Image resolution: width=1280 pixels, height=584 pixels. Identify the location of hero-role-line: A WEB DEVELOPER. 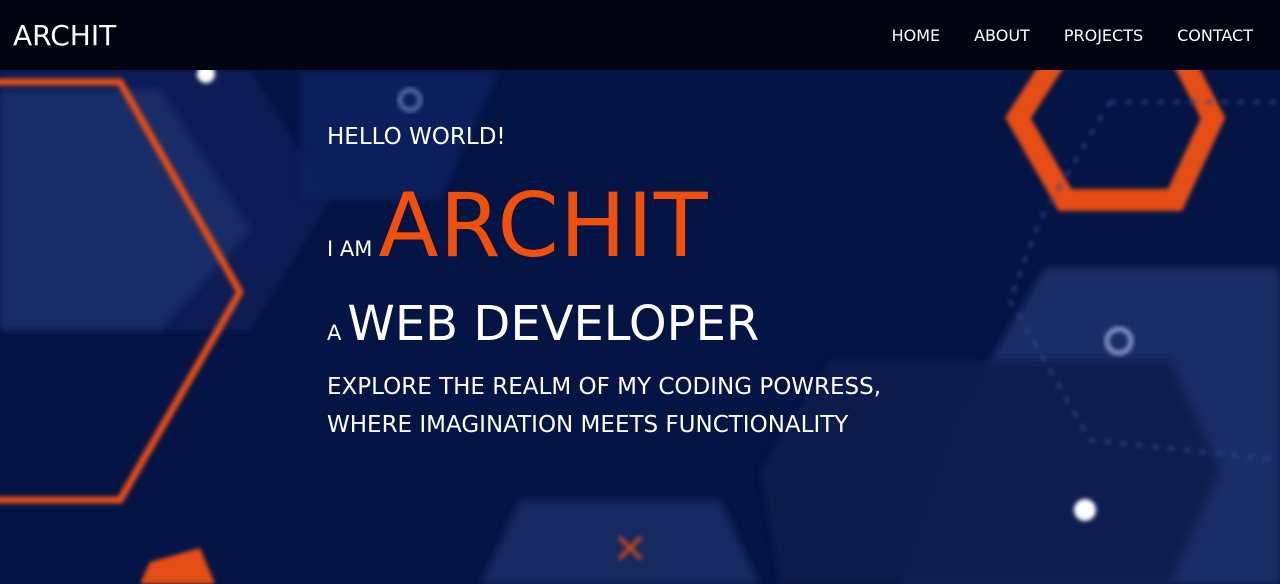
(604, 330).